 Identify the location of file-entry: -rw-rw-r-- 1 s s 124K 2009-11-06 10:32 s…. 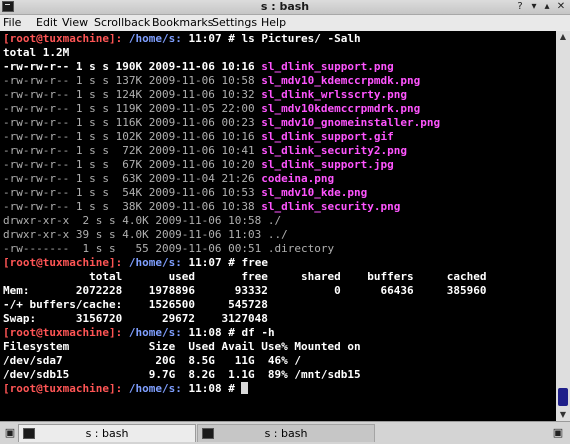
(205, 94).